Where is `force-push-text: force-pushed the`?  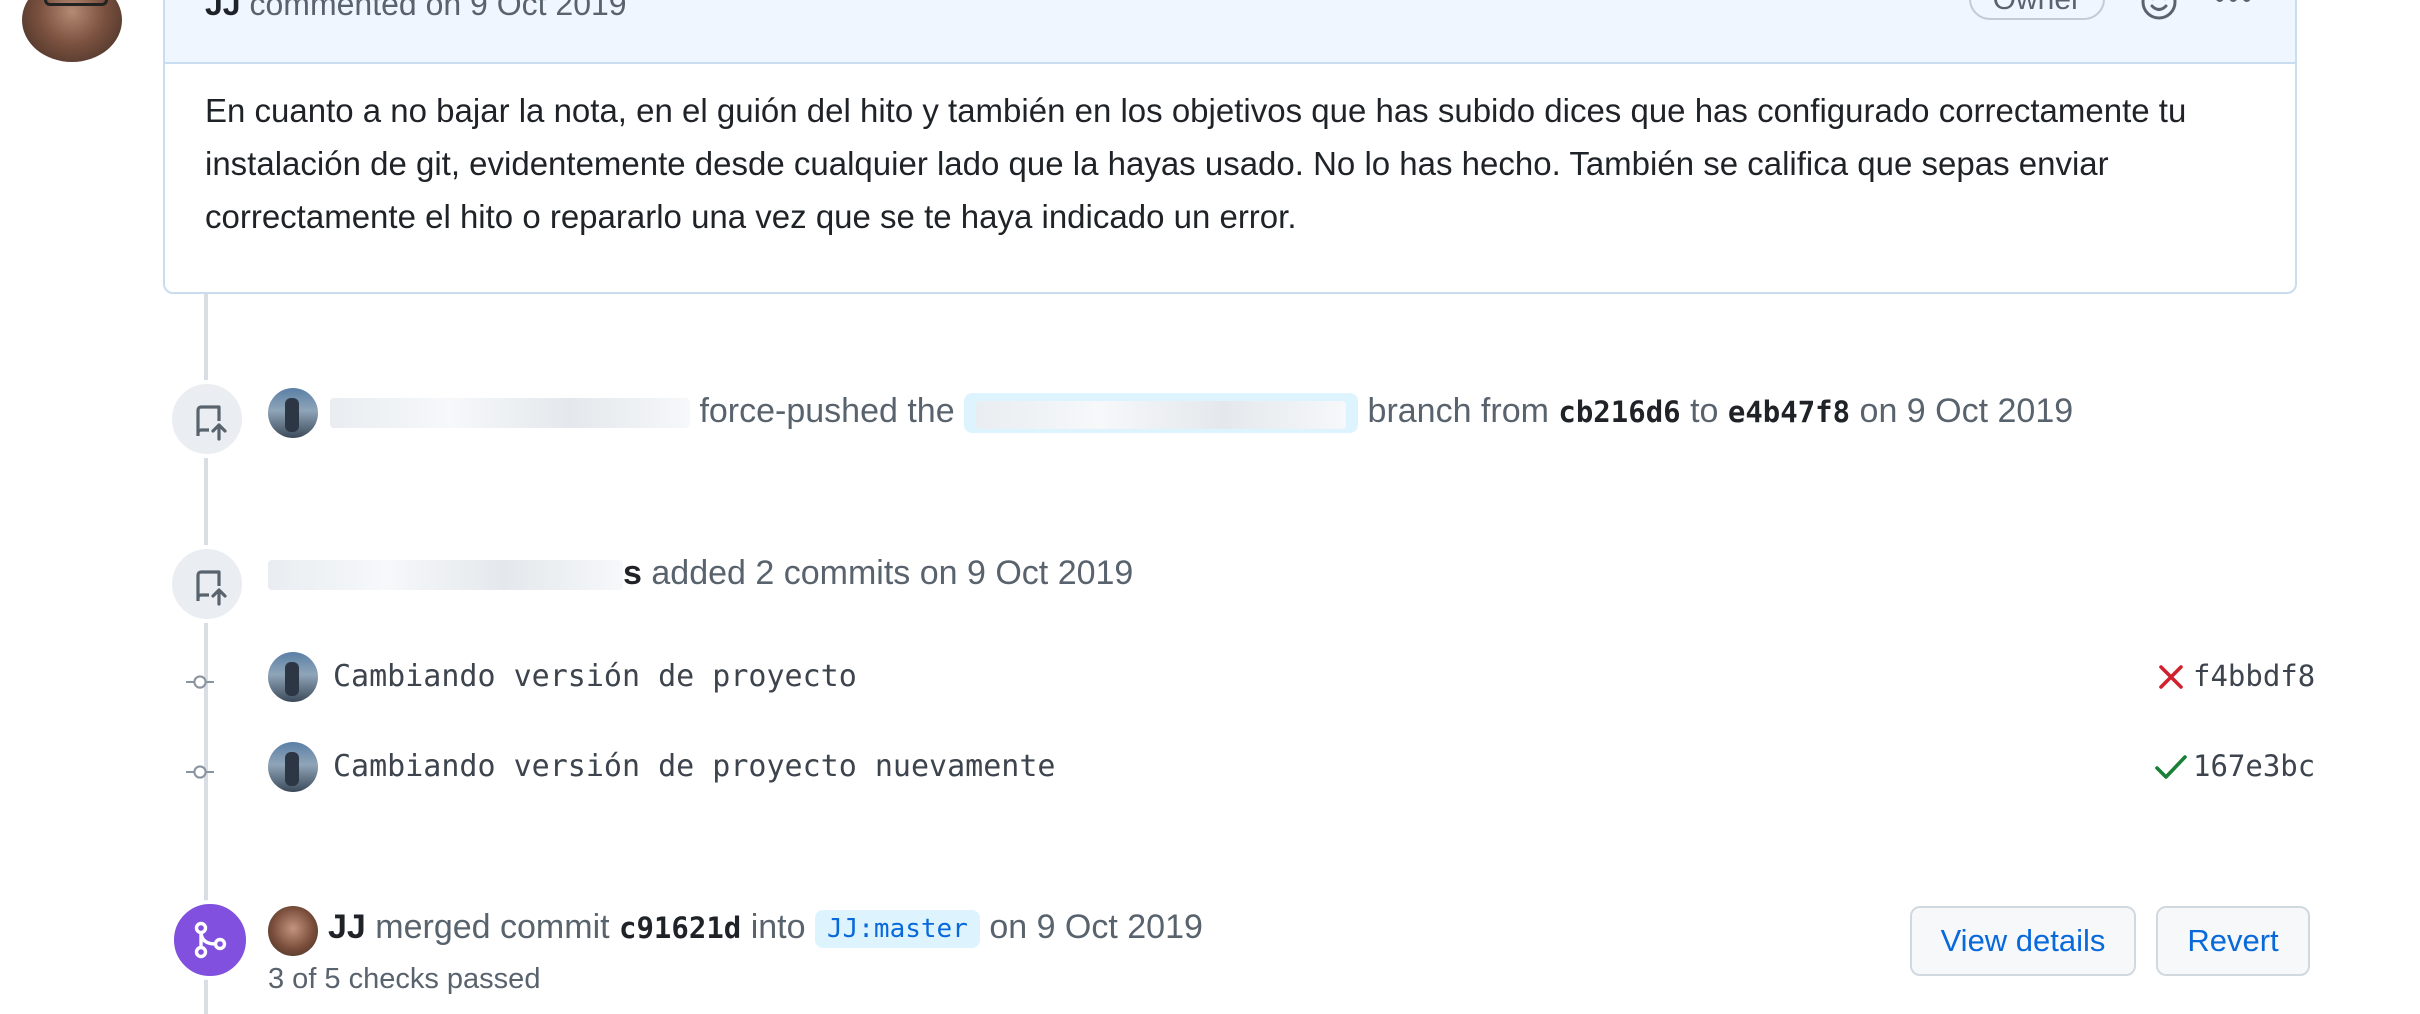 force-push-text: force-pushed the is located at coordinates (826, 411).